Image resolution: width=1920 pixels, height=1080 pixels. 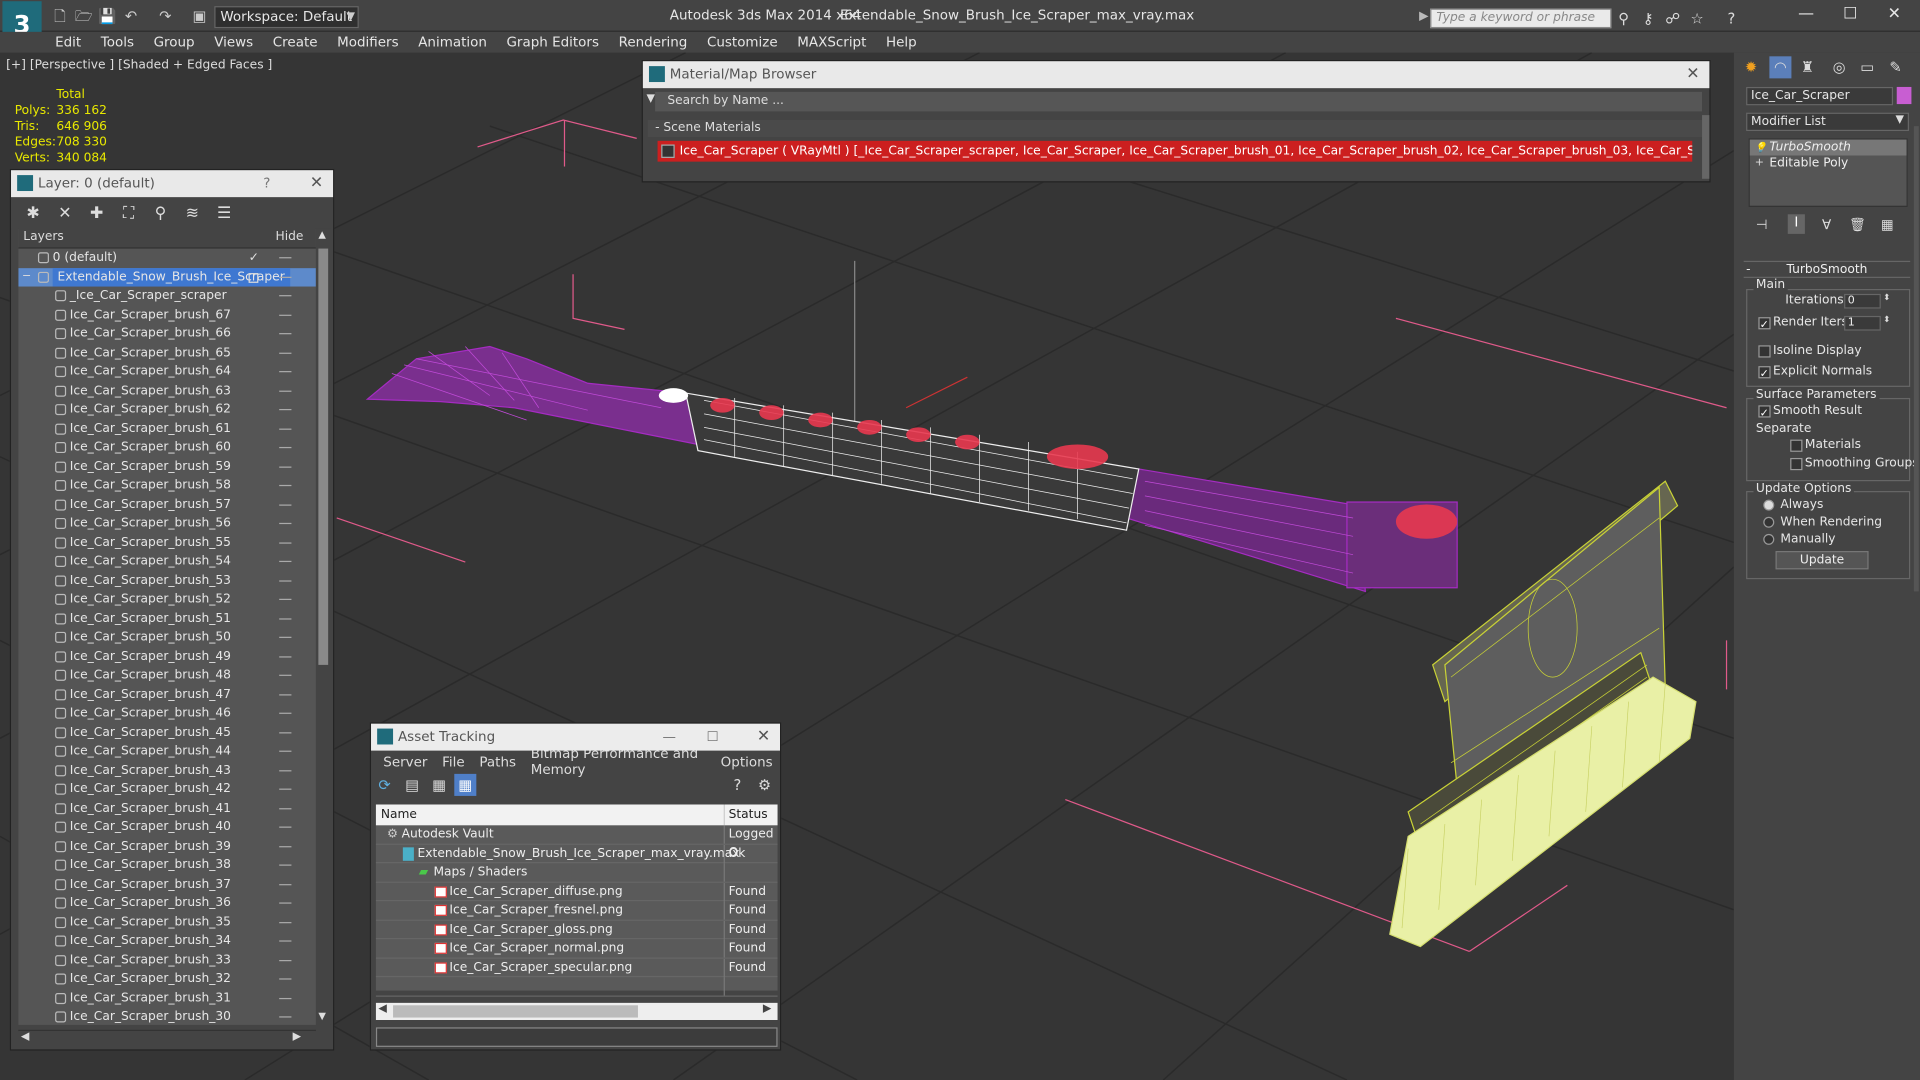 I want to click on layer-object-row: Ice_Car_Scraper_brush_57, so click(x=167, y=504).